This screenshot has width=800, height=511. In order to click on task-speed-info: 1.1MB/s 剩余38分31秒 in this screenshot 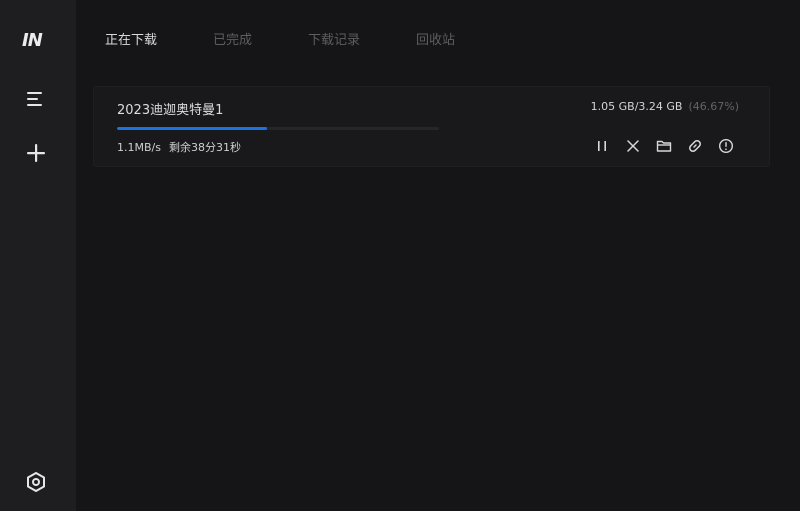, I will do `click(179, 147)`.